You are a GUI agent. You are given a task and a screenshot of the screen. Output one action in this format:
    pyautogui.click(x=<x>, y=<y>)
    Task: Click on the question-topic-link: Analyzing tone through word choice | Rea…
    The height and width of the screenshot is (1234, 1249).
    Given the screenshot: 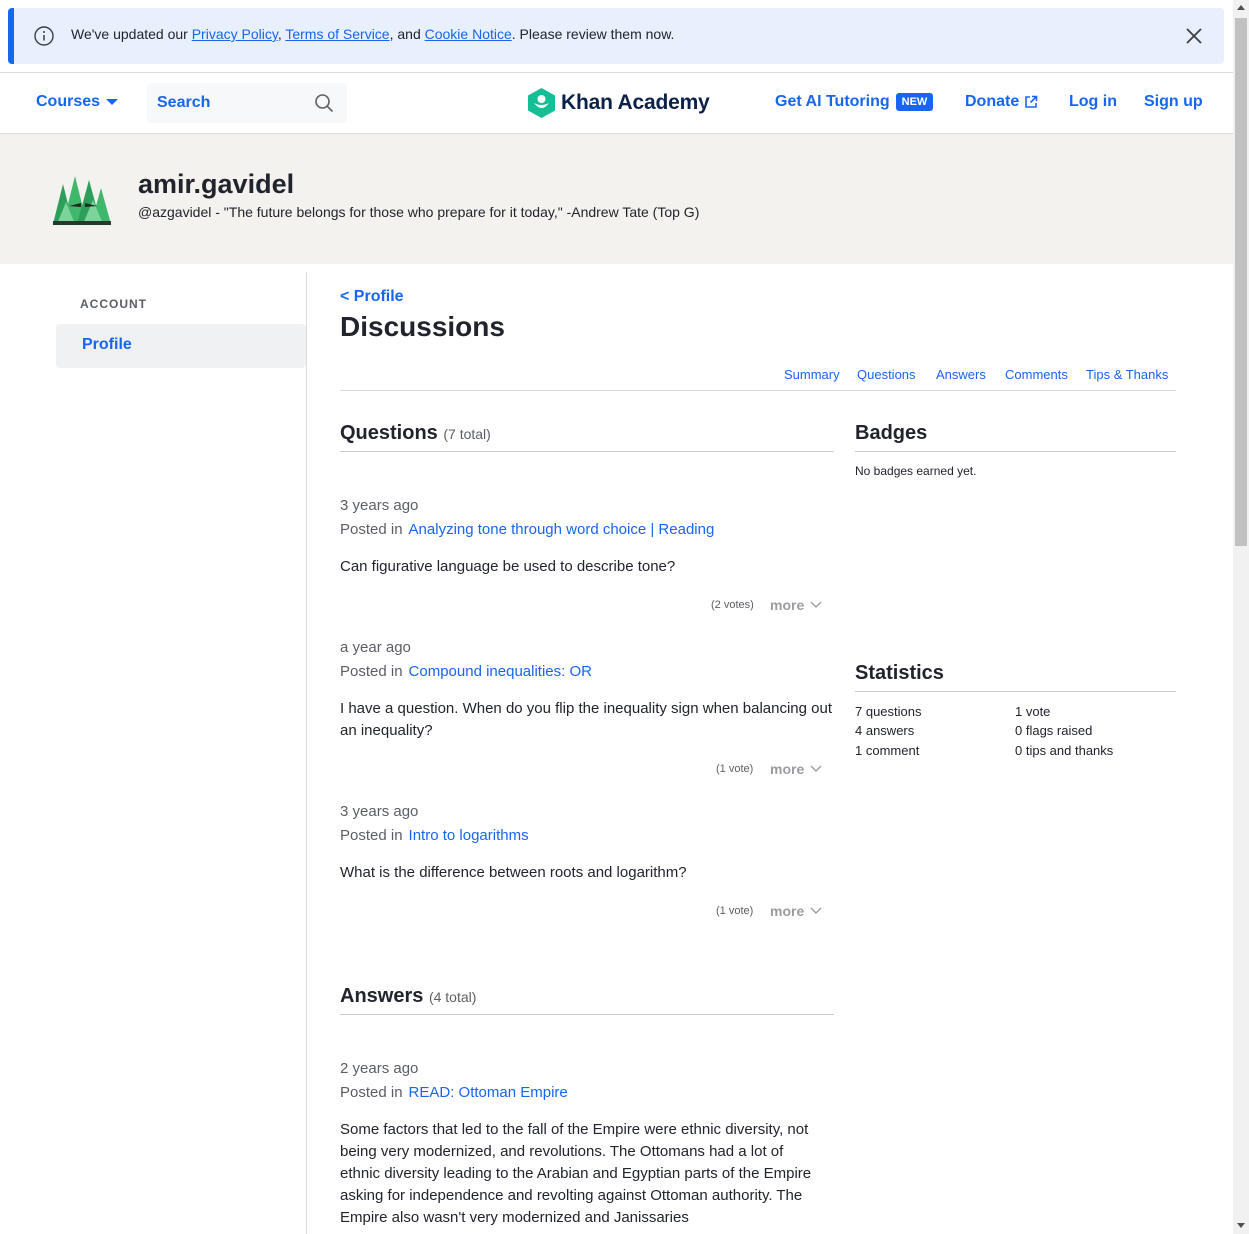 What is the action you would take?
    pyautogui.click(x=562, y=529)
    